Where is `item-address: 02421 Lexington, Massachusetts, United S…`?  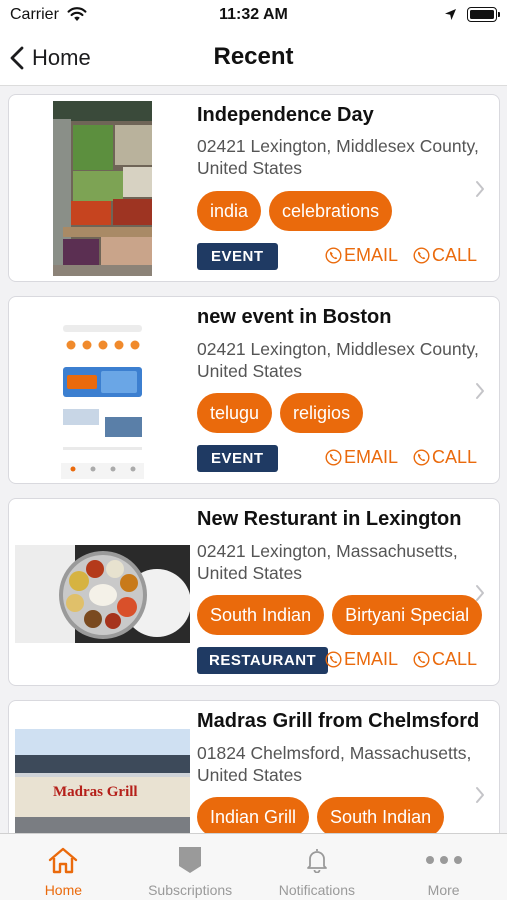
item-address: 02421 Lexington, Massachusetts, United S… is located at coordinates (327, 562).